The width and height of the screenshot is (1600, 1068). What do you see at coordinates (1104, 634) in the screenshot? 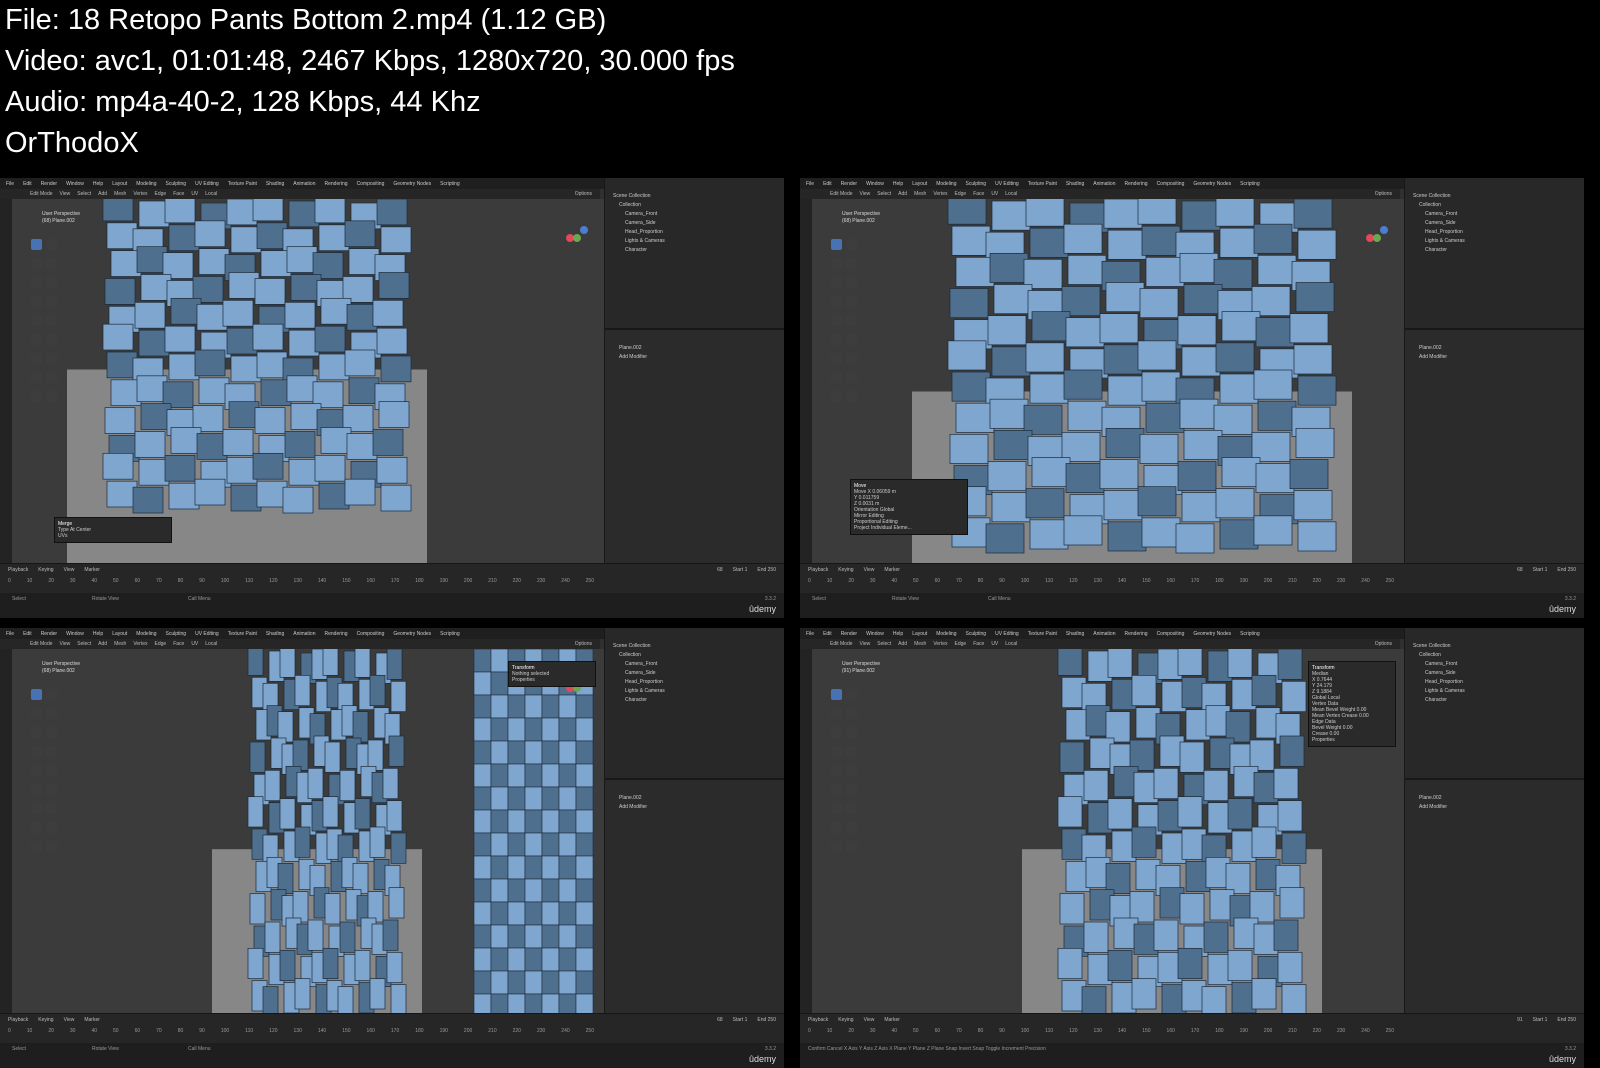
I see `workspace-tab: Animation` at bounding box center [1104, 634].